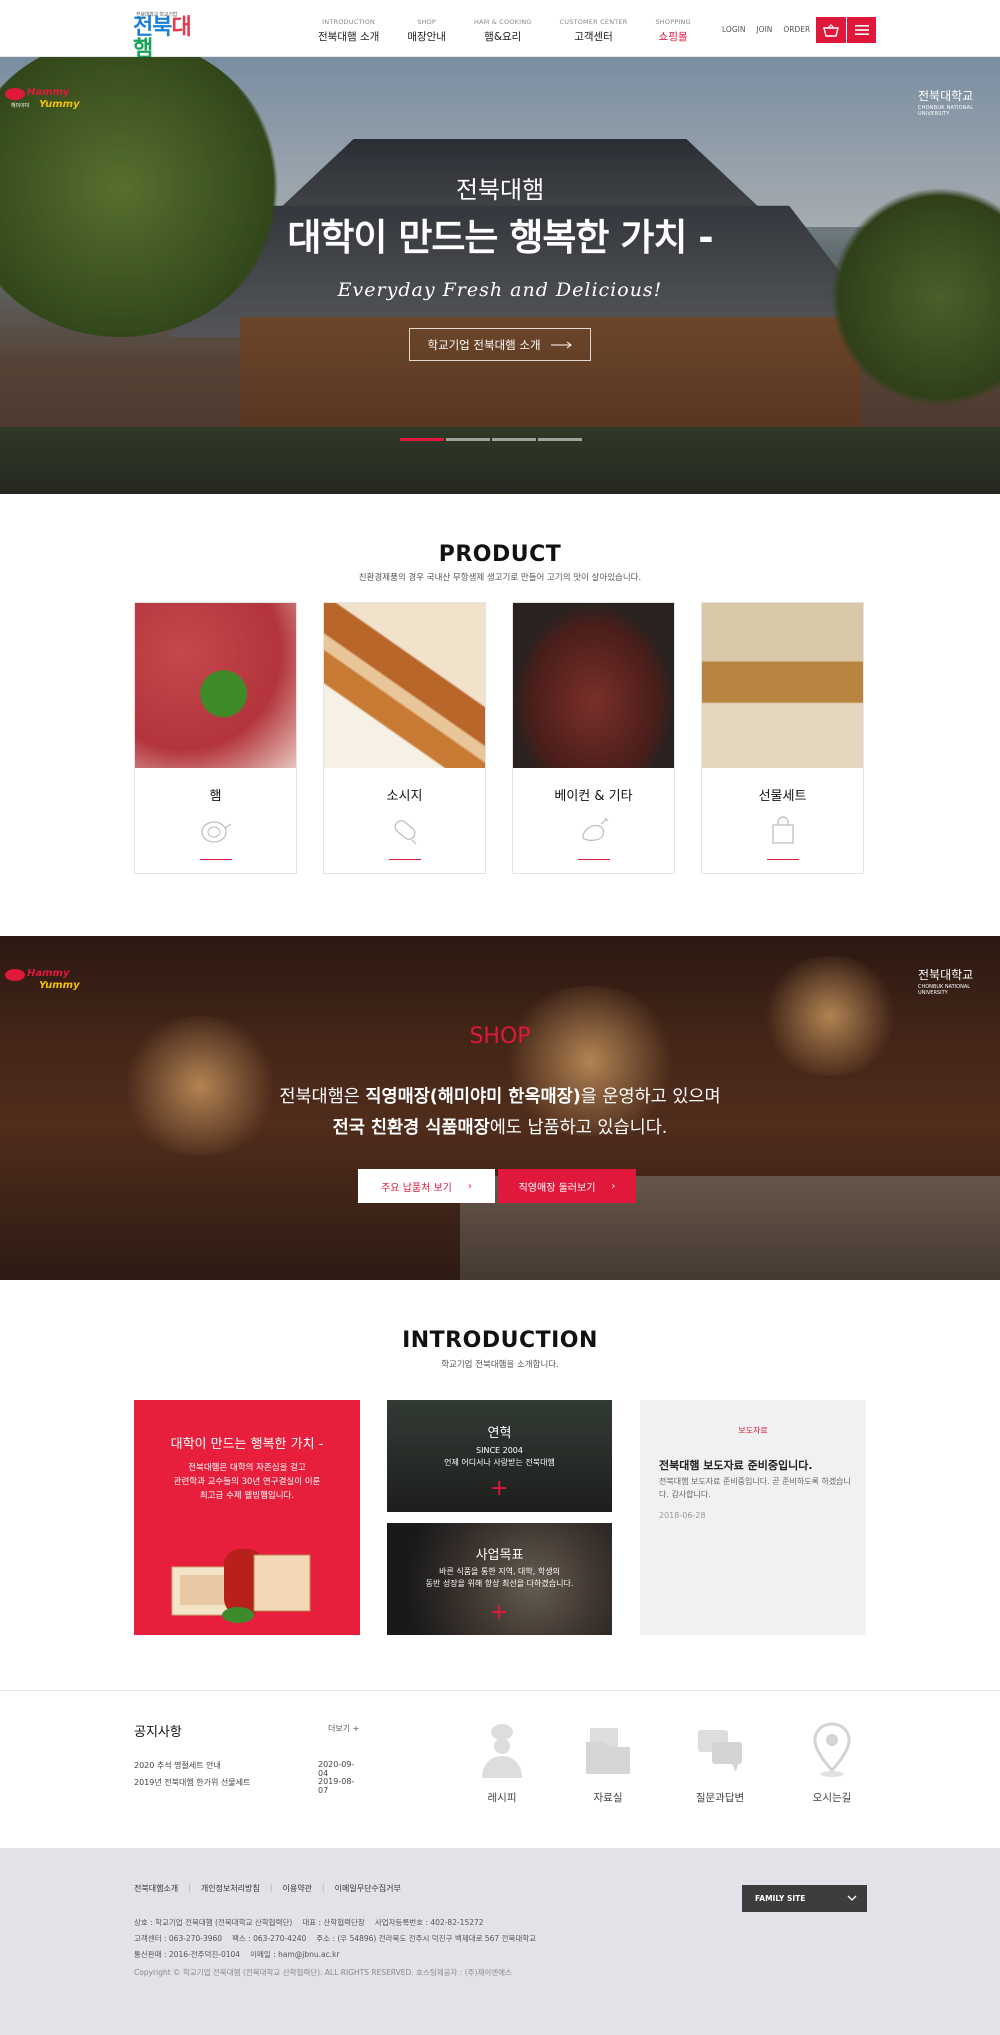  I want to click on chicken-icon, so click(595, 829).